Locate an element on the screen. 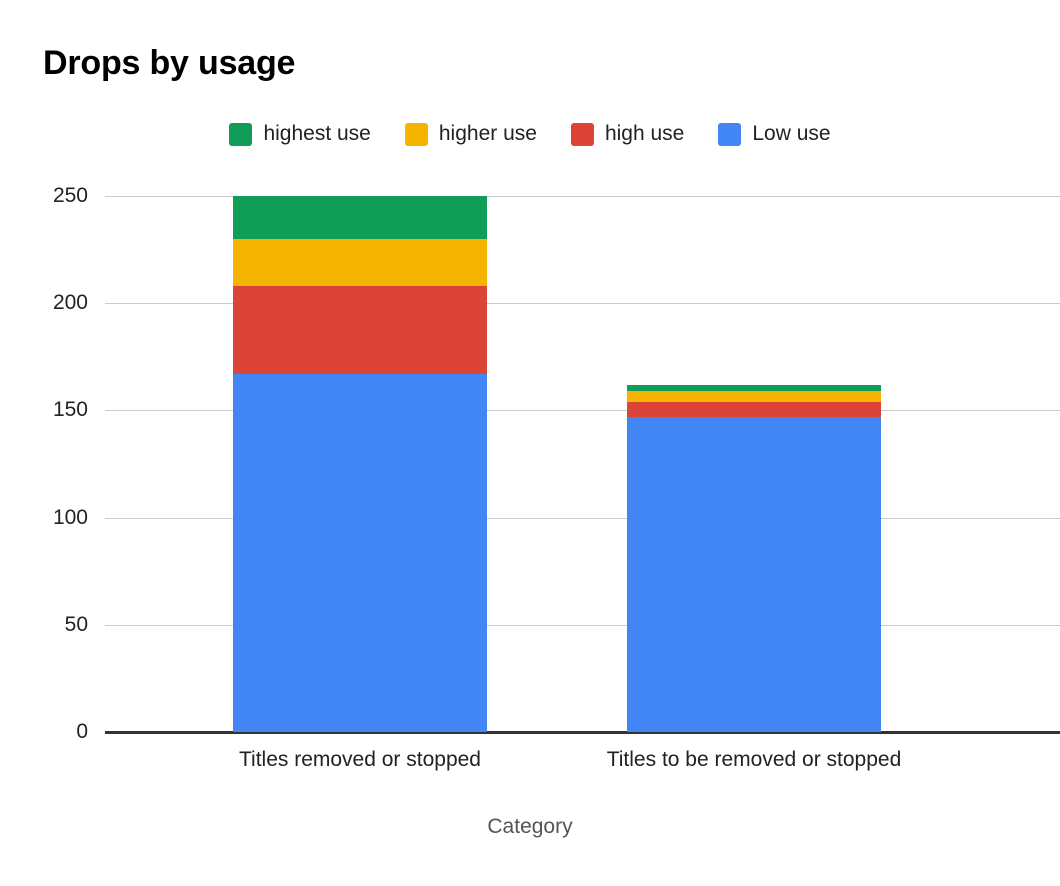  x-axis-tick-label: Titles removed or stopped is located at coordinates (359, 759).